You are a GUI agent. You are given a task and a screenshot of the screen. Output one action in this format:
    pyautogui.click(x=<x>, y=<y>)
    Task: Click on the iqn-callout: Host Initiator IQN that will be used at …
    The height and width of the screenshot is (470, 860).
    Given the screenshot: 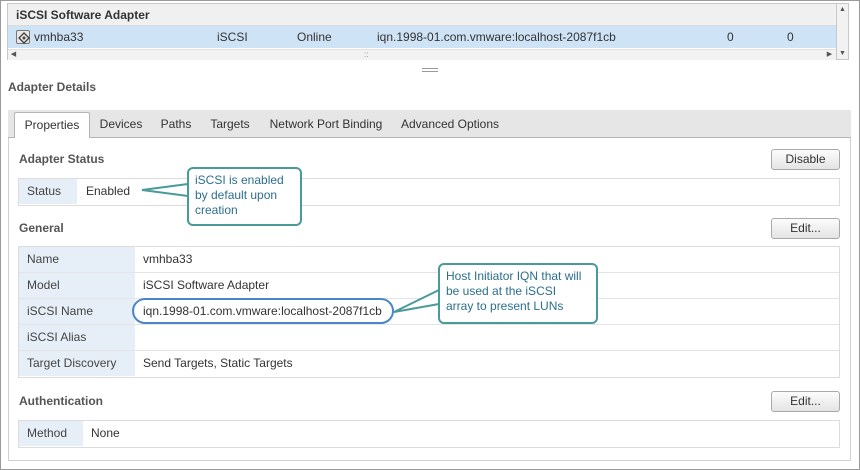 What is the action you would take?
    pyautogui.click(x=518, y=293)
    